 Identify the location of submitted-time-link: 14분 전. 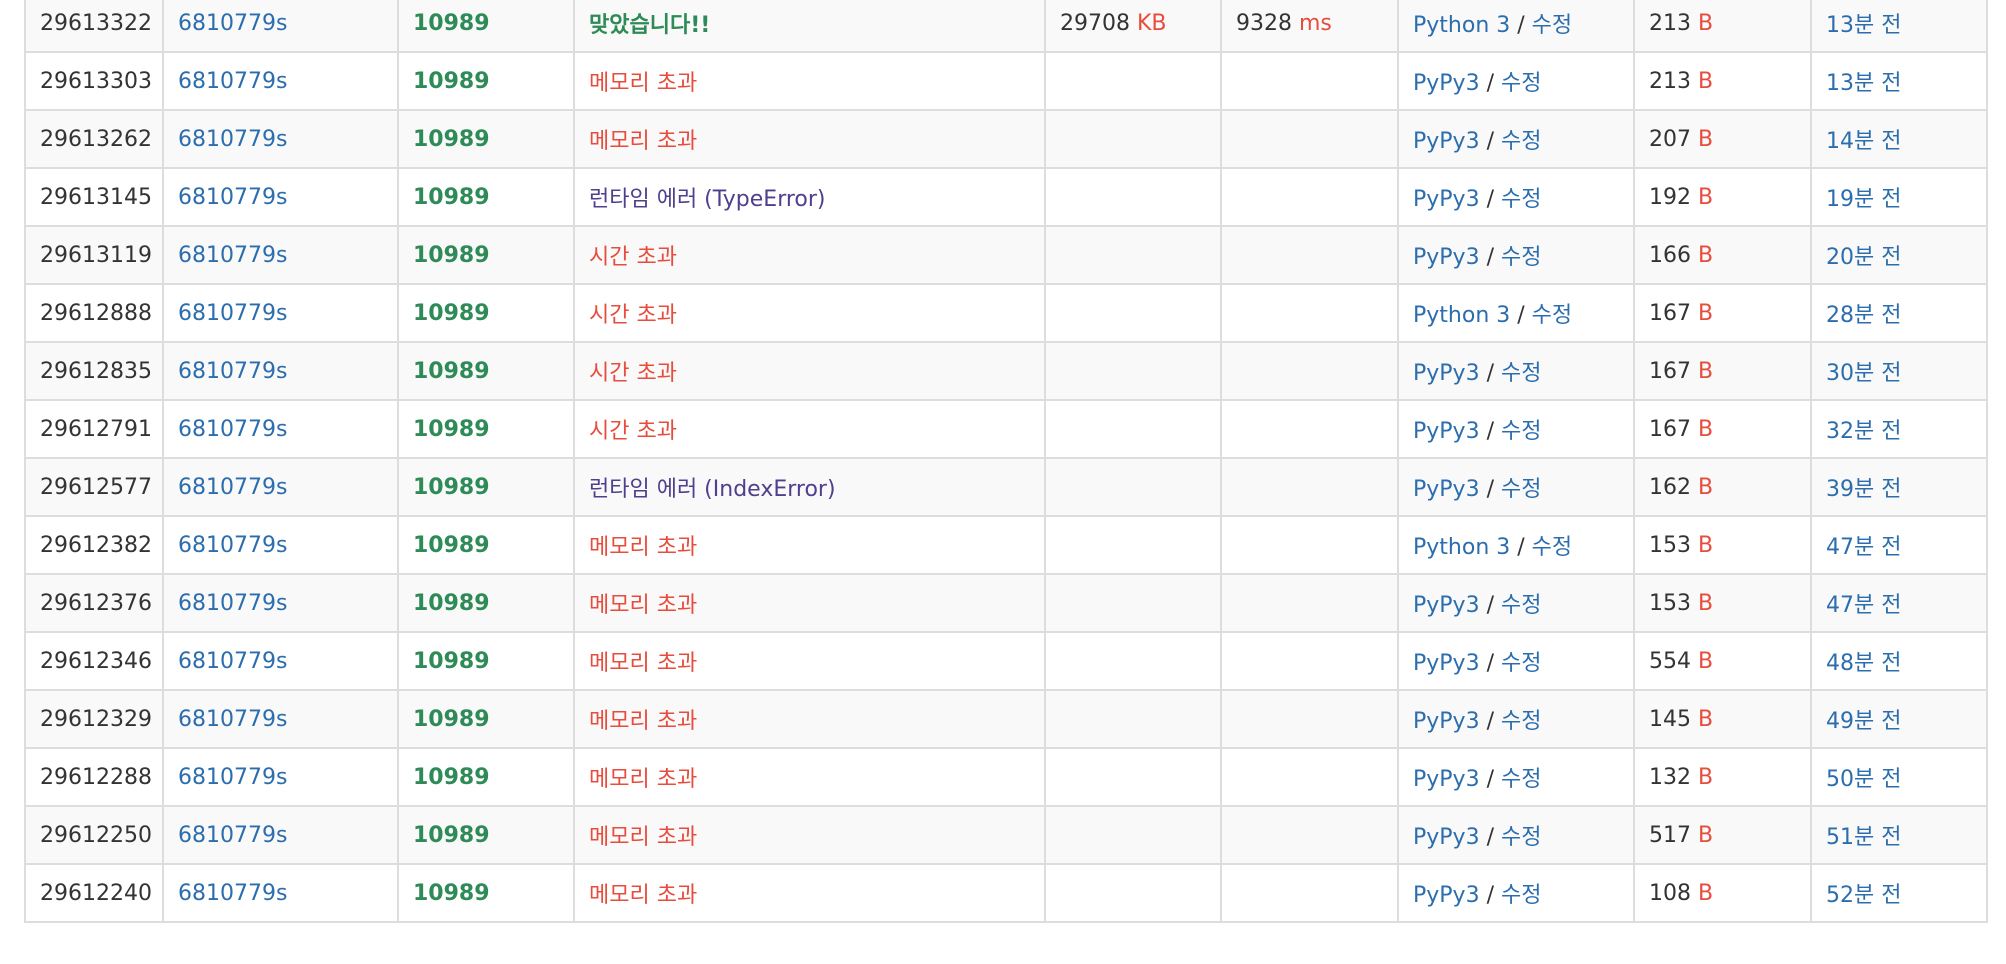
(1863, 141).